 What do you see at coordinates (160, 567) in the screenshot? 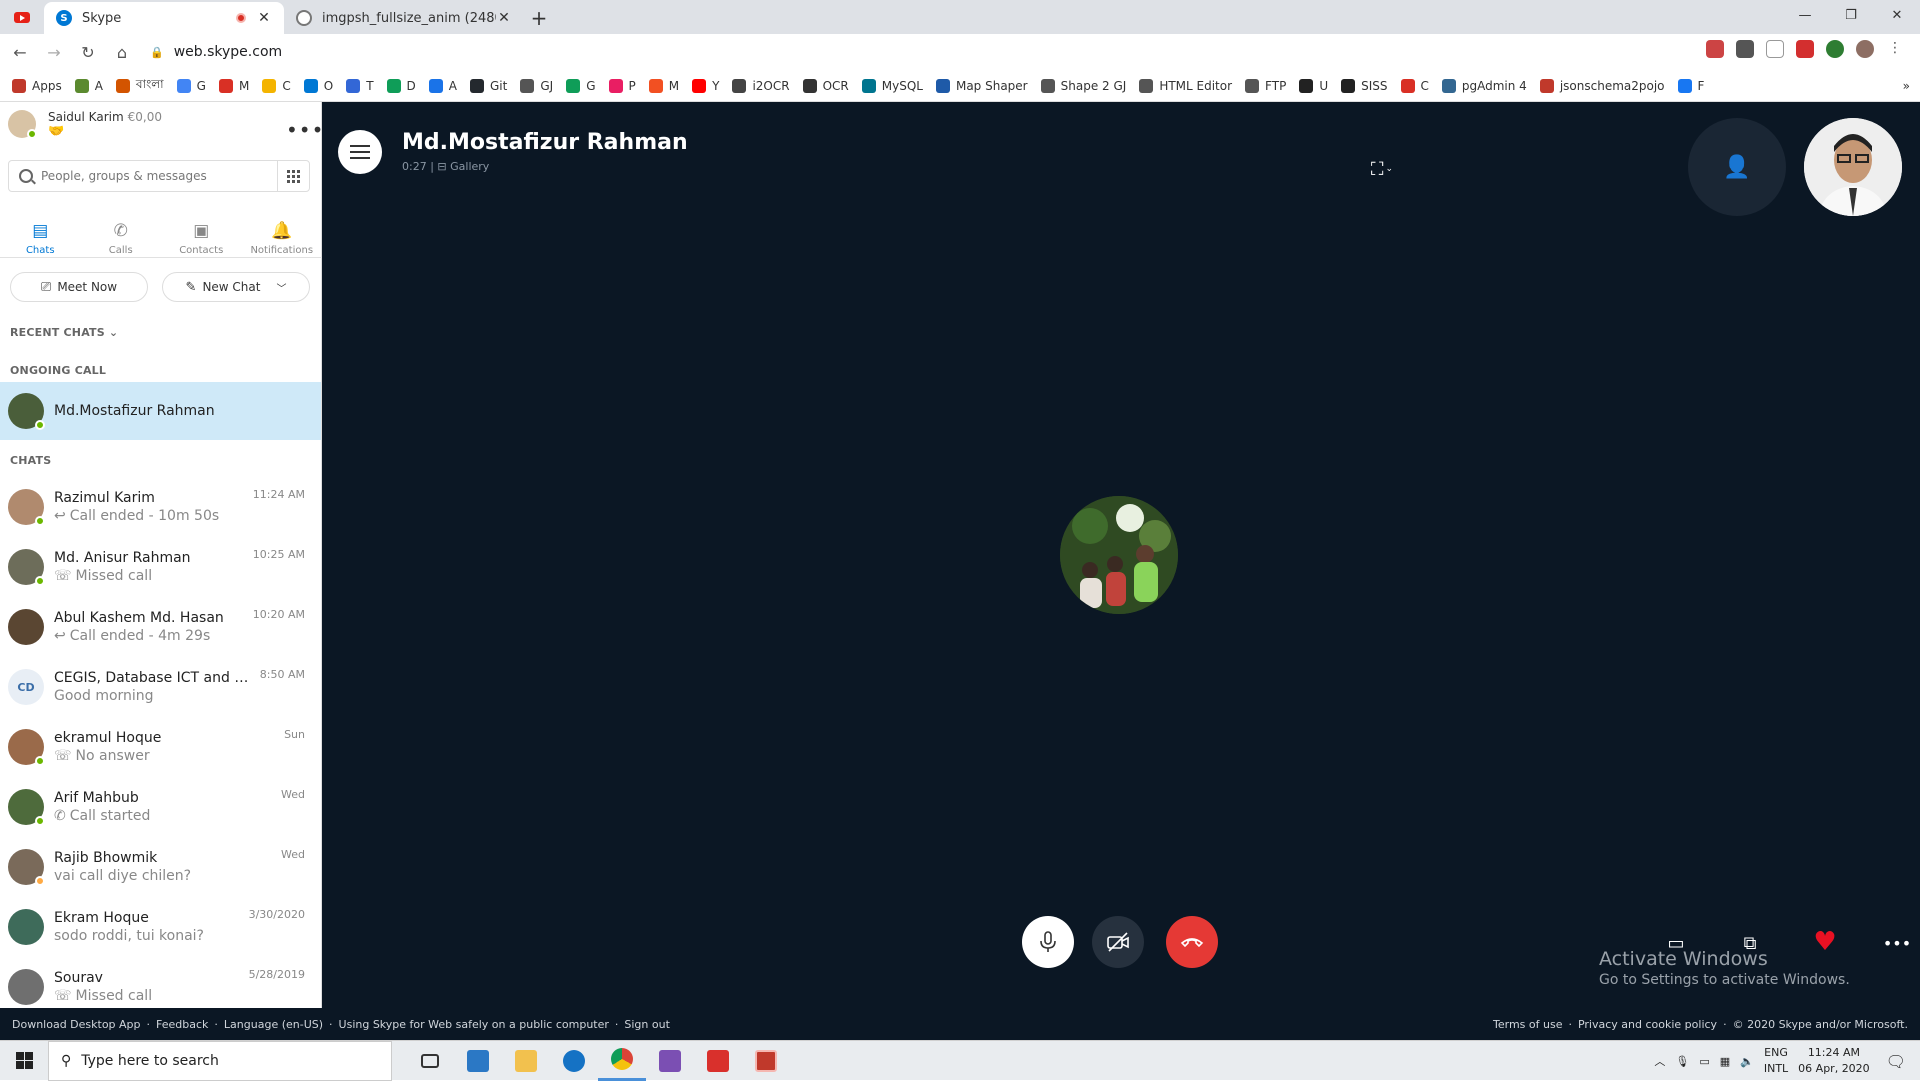
I see `chat-list-item: Md. Anisur Rahman ☏ Missed call 10:25 AM` at bounding box center [160, 567].